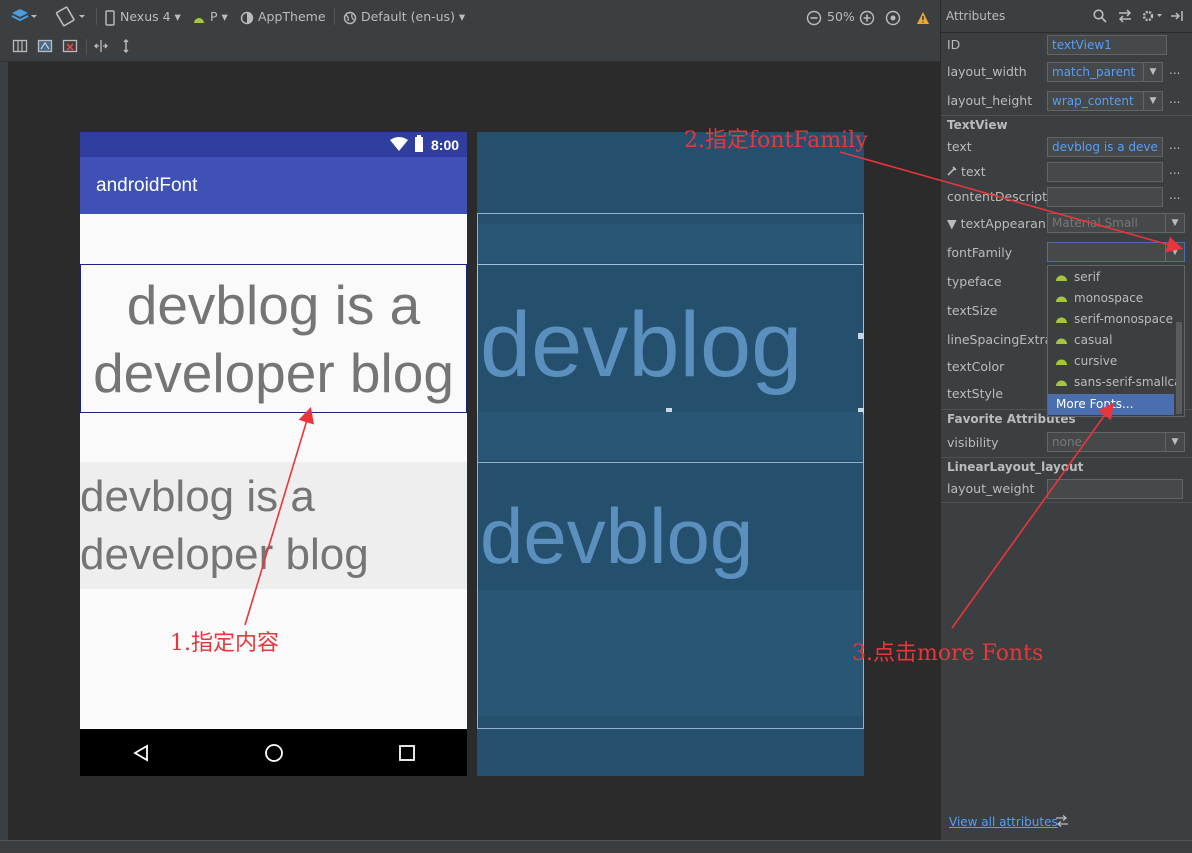  Describe the element at coordinates (72, 16) in the screenshot. I see `orientation-icon` at that location.